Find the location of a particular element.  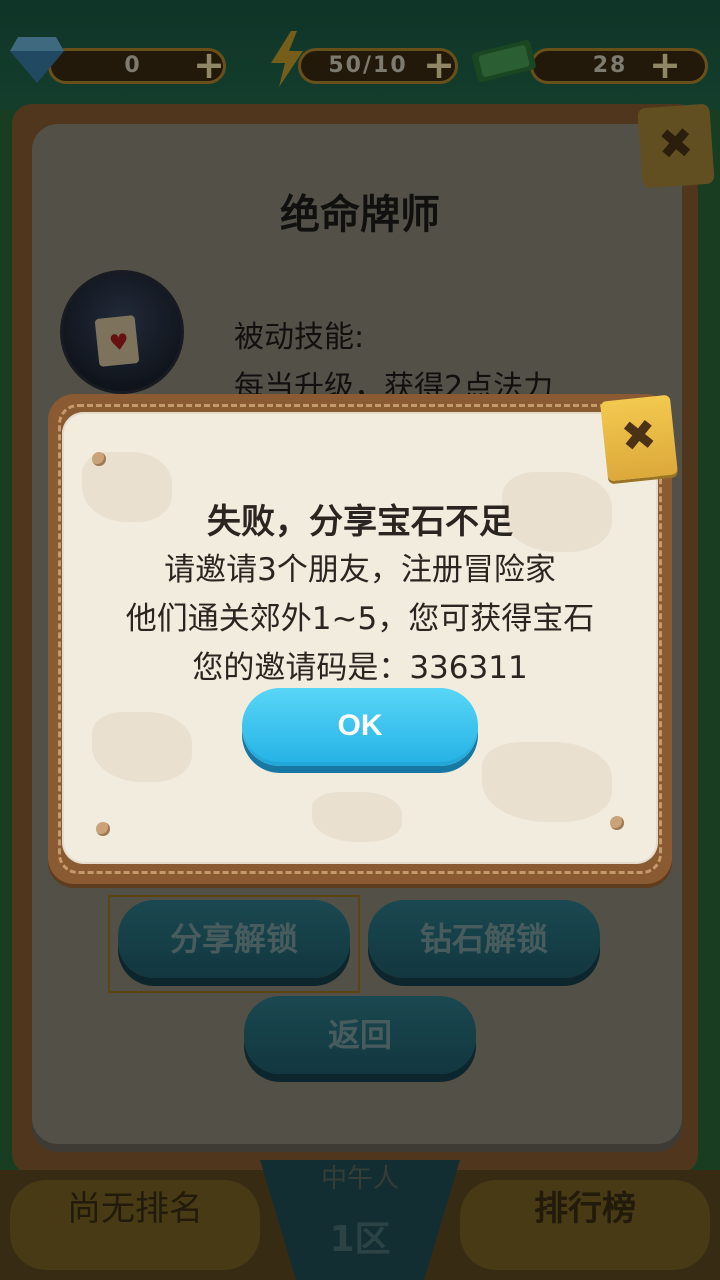

invite-code-text: 您的邀请码是：336311 is located at coordinates (360, 668).